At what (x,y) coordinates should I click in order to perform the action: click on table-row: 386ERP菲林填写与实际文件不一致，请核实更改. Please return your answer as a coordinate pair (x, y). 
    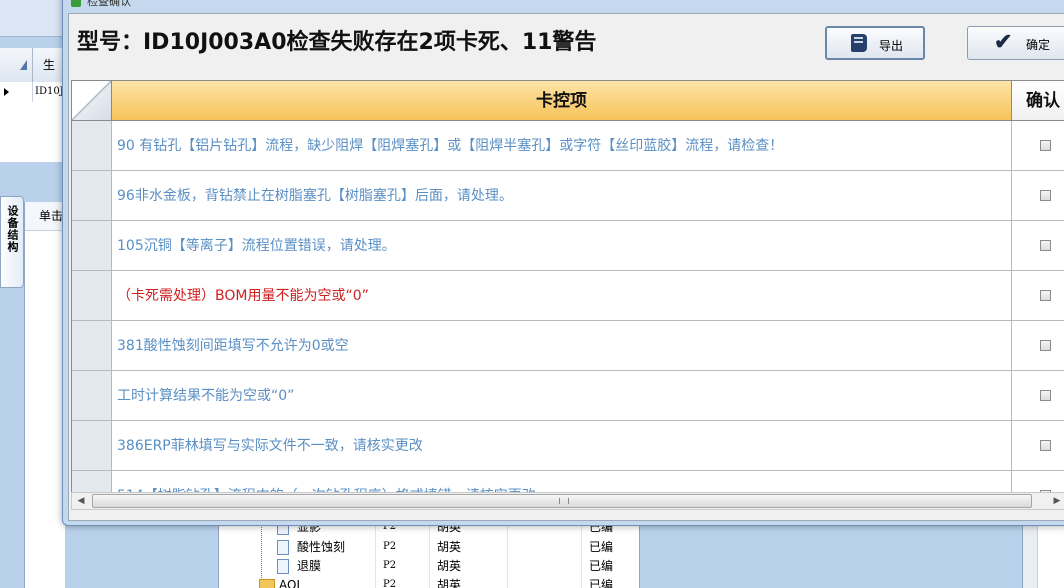
    Looking at the image, I should click on (568, 446).